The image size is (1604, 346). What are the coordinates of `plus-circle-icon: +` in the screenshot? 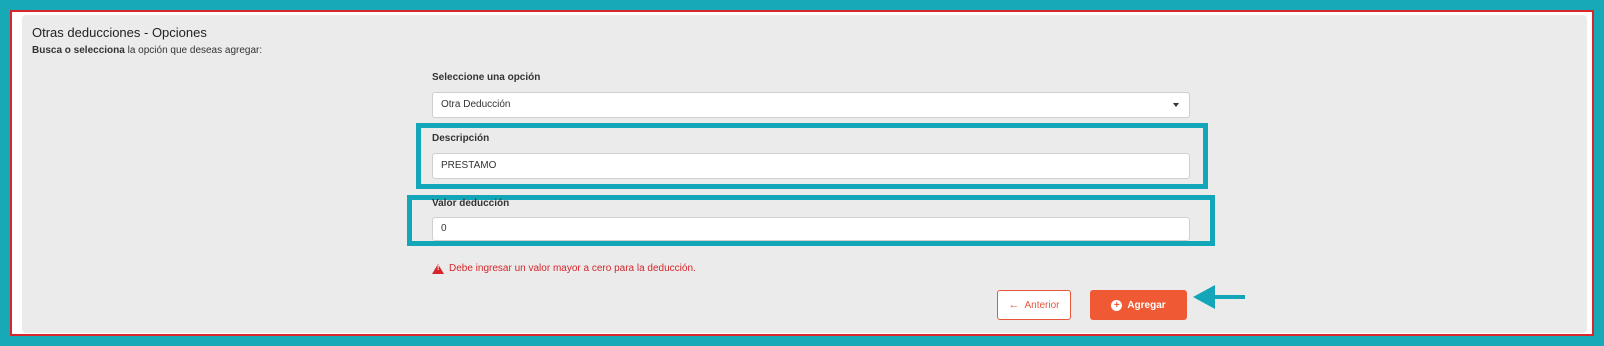 It's located at (1117, 305).